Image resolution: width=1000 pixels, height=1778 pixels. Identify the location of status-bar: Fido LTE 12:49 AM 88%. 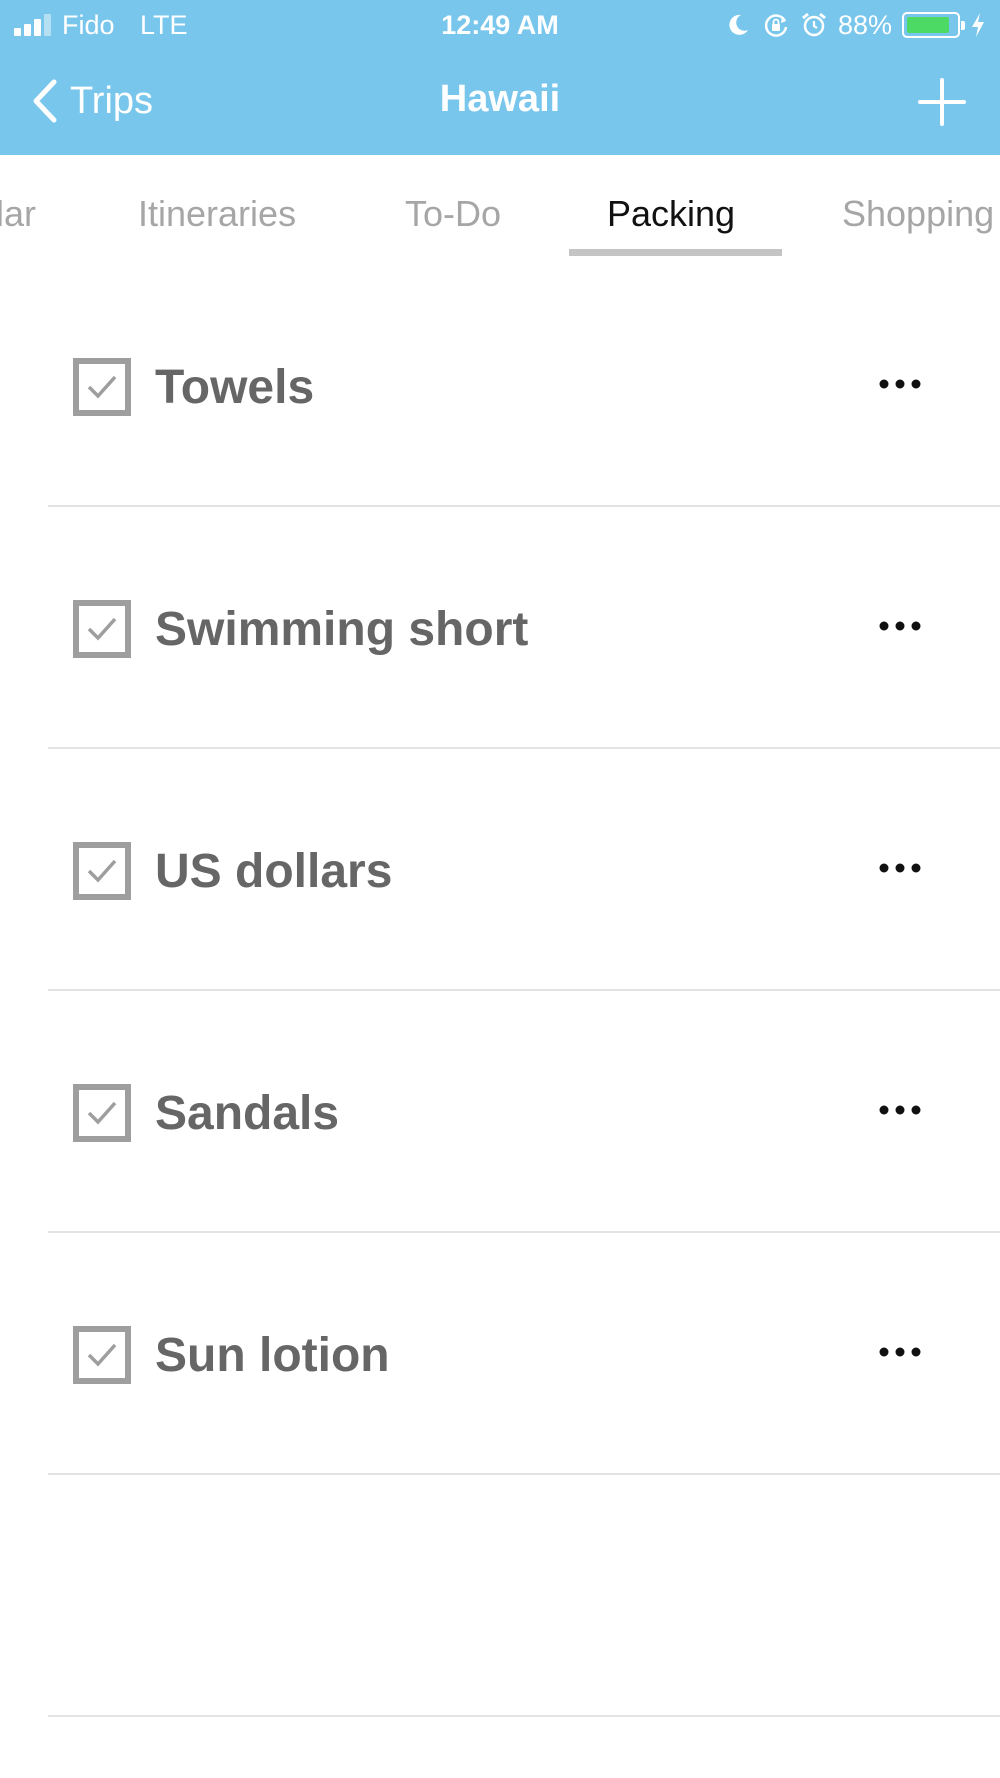
(500, 25).